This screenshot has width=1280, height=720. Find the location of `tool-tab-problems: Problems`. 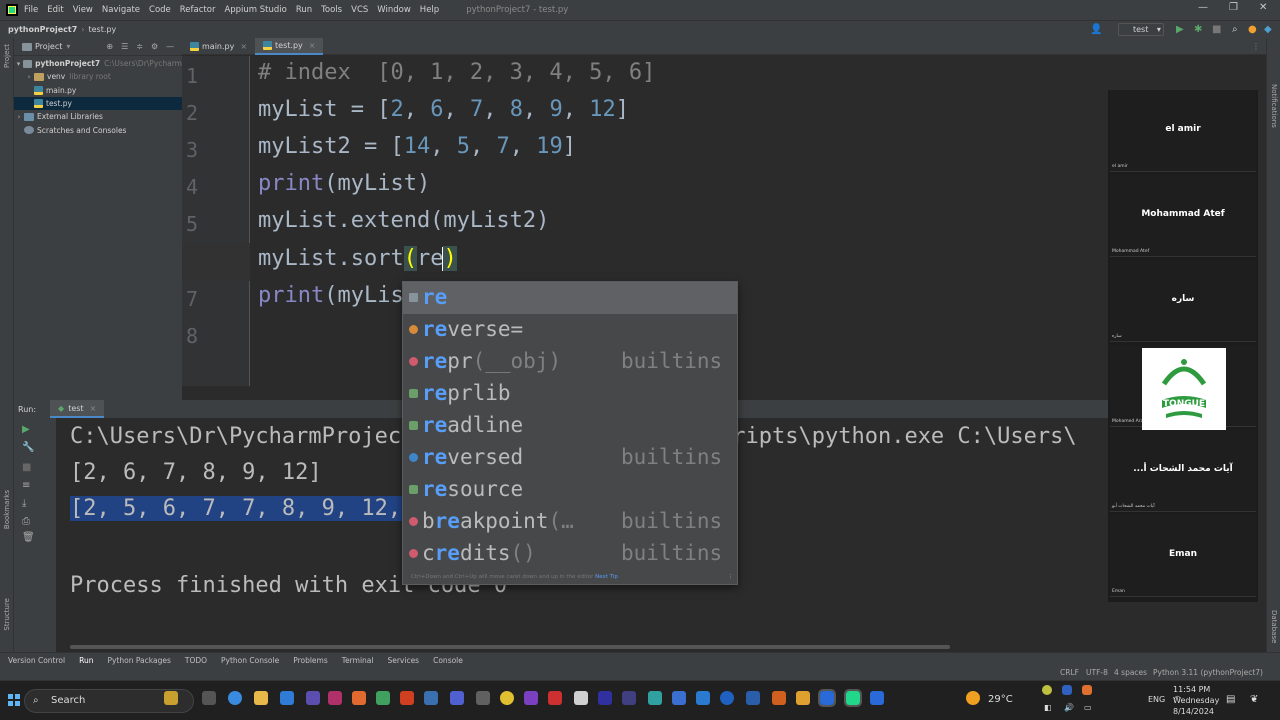

tool-tab-problems: Problems is located at coordinates (310, 660).